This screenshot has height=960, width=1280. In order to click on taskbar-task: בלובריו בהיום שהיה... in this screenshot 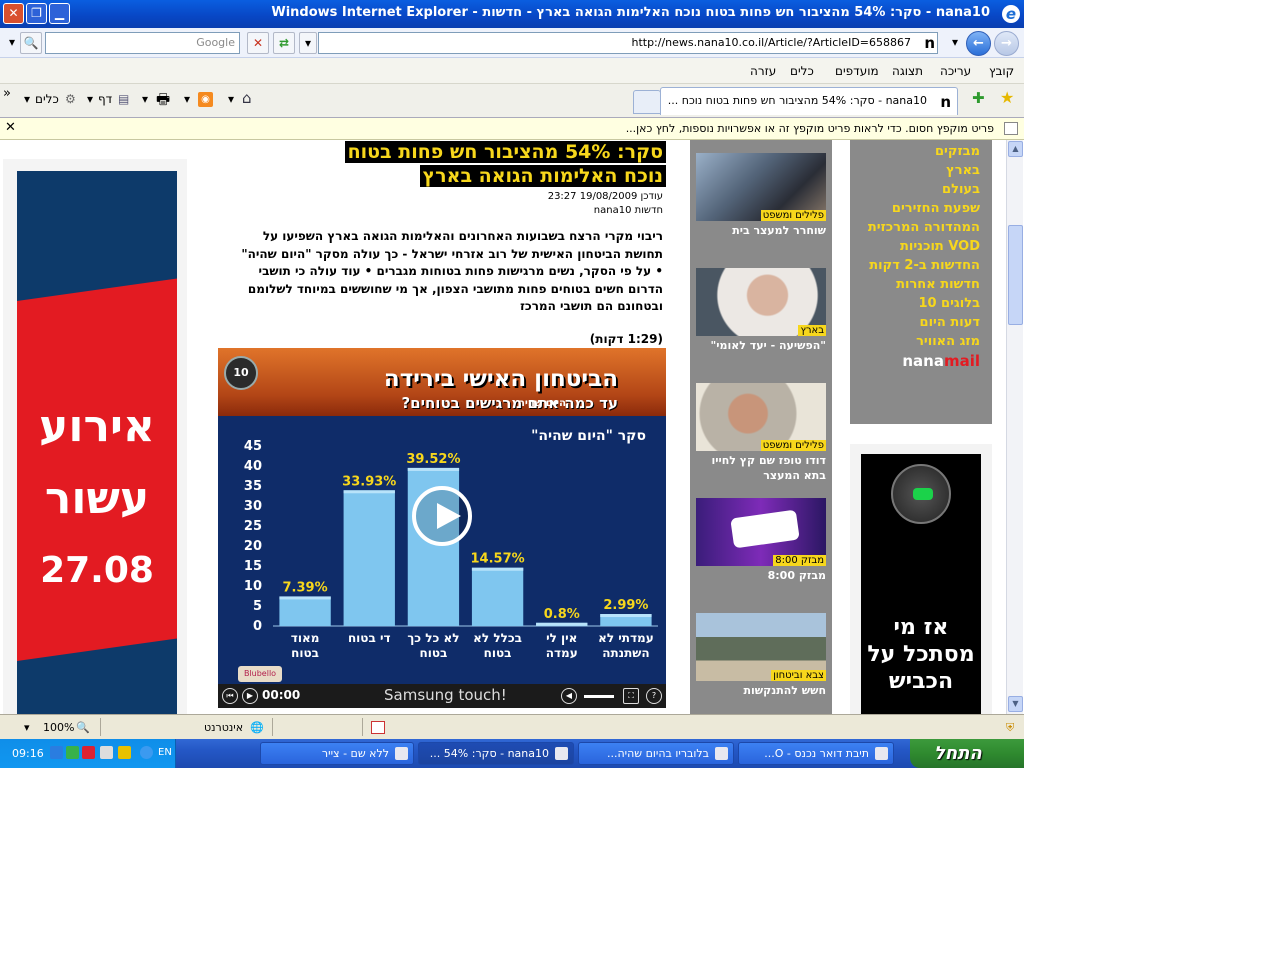, I will do `click(656, 753)`.